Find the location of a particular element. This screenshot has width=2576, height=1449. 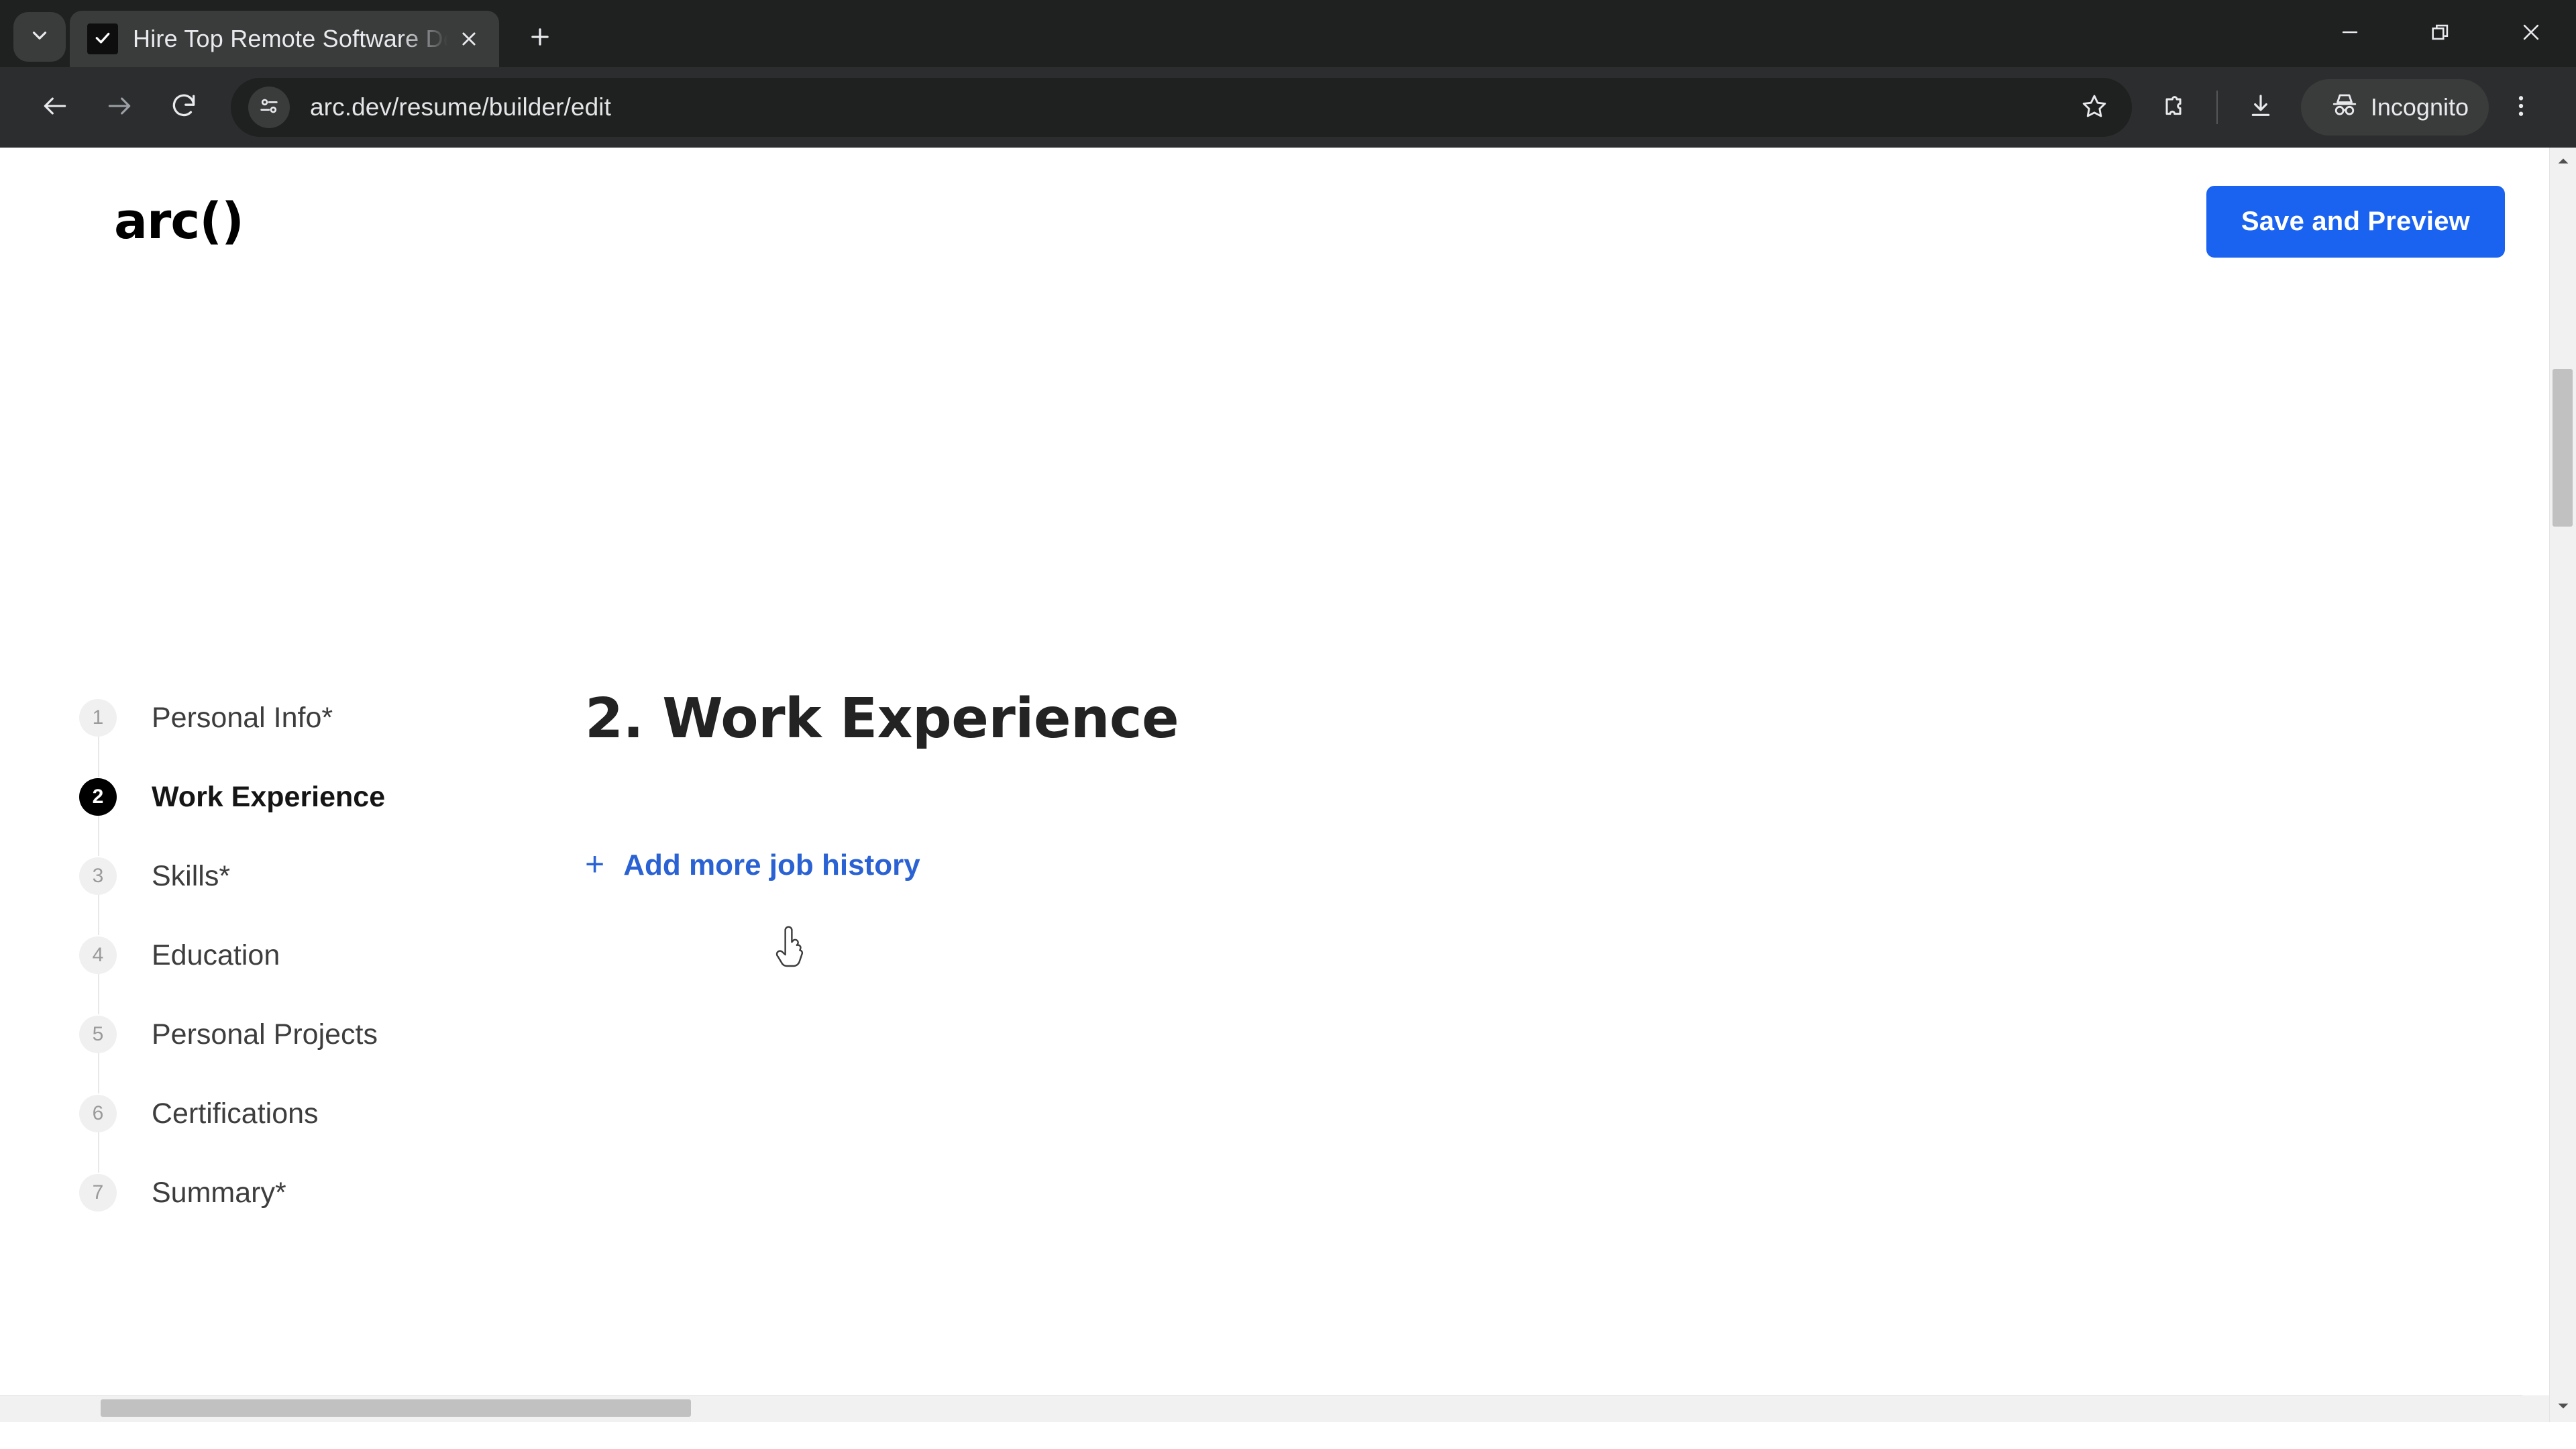

close-icon is located at coordinates (2531, 34).